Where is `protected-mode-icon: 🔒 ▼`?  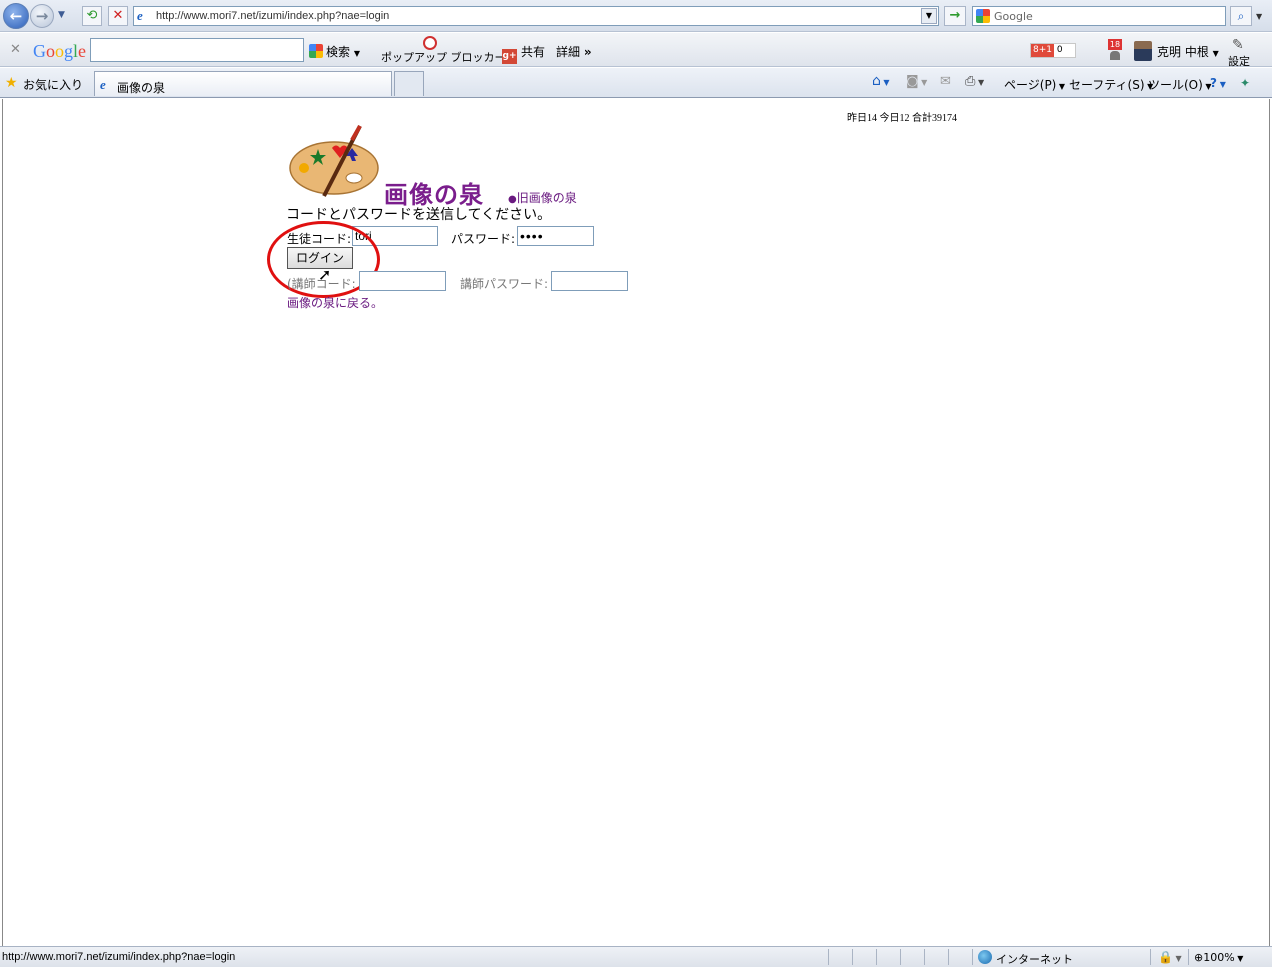 protected-mode-icon: 🔒 ▼ is located at coordinates (1170, 957).